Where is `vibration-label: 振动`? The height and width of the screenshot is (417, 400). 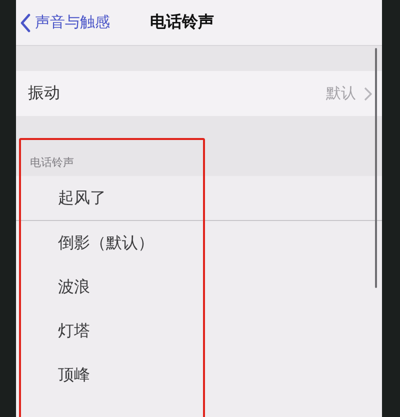 vibration-label: 振动 is located at coordinates (44, 93).